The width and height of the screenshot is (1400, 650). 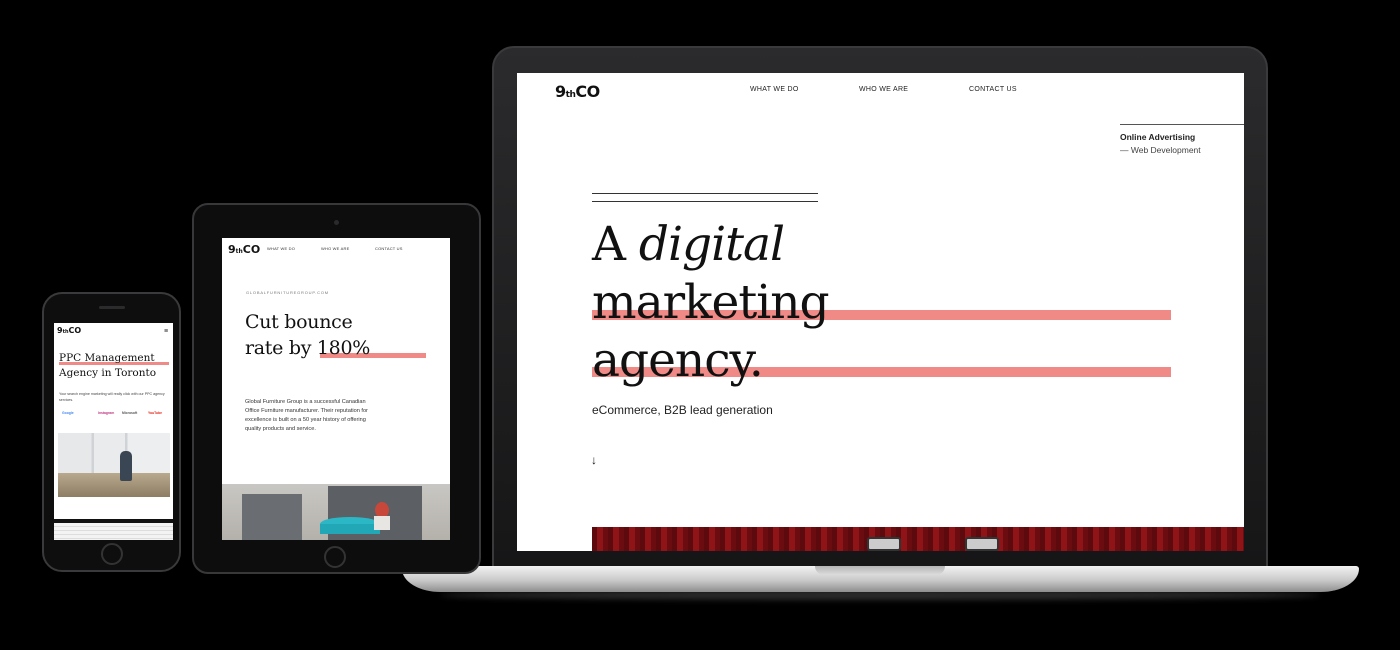 I want to click on office-desk, so click(x=114, y=485).